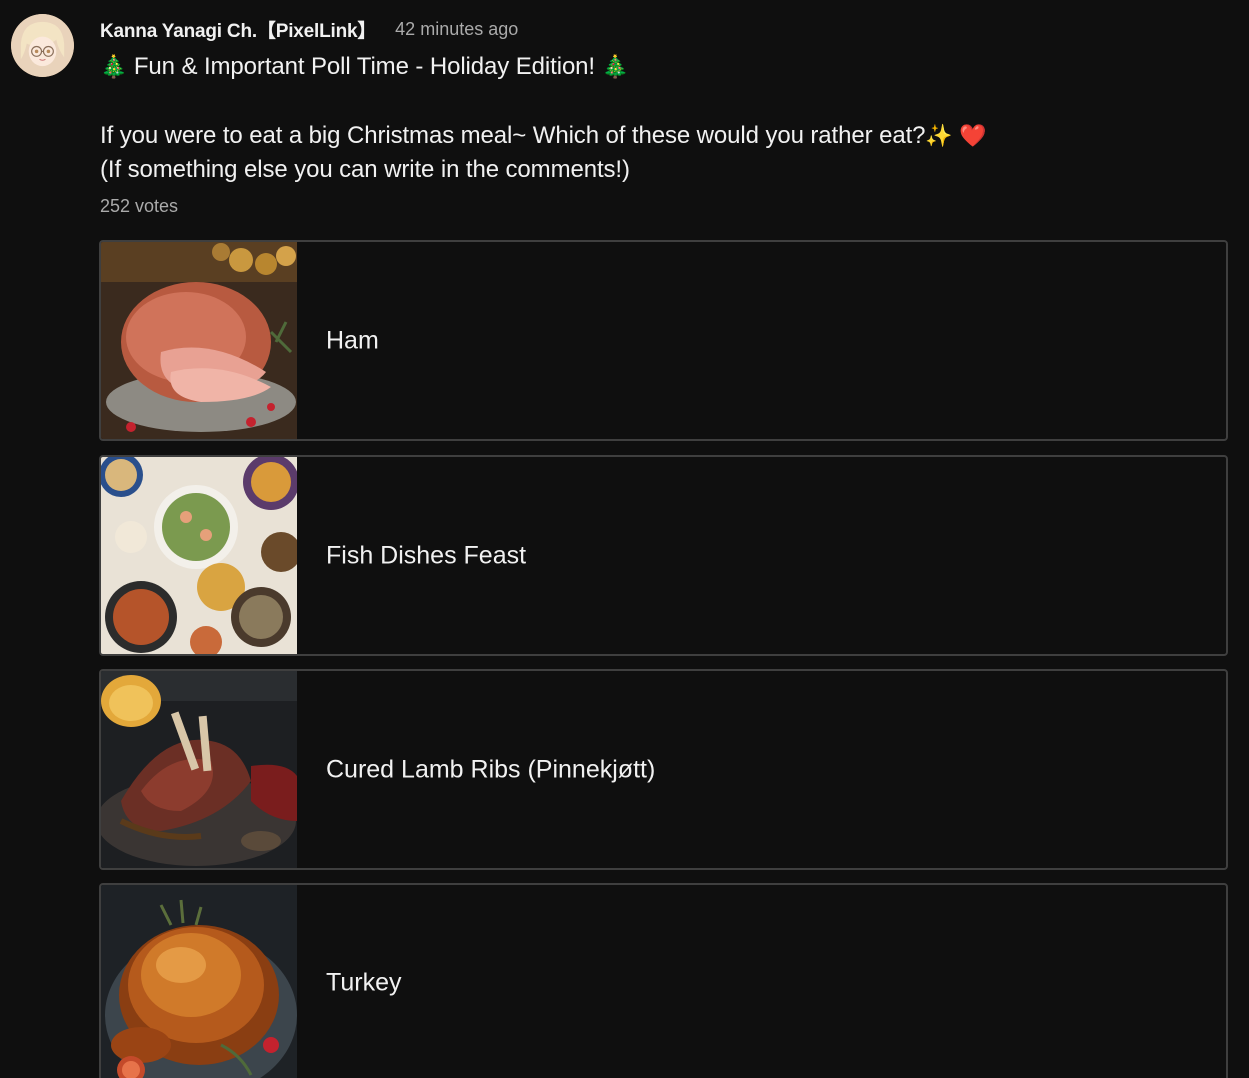 This screenshot has height=1078, width=1249. I want to click on avatar-image, so click(42, 45).